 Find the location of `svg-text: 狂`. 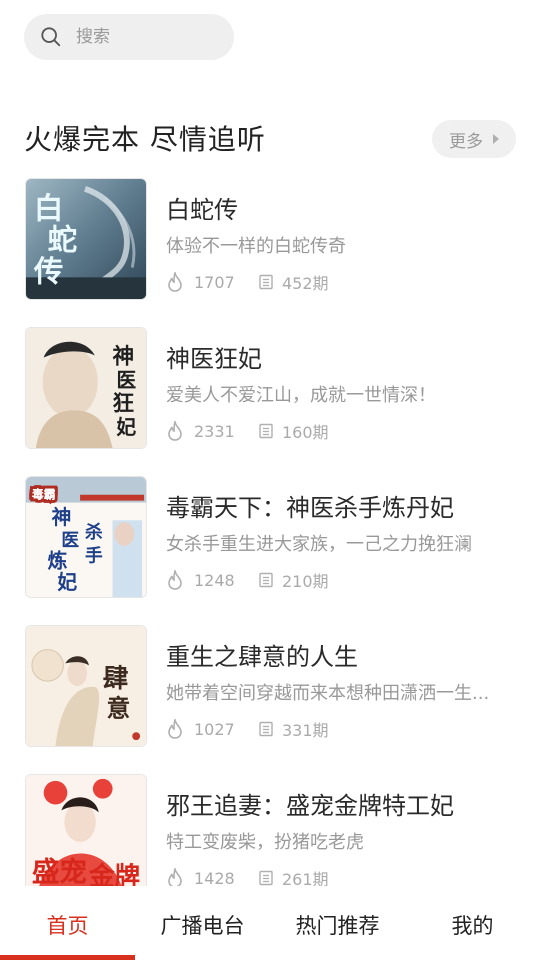

svg-text: 狂 is located at coordinates (124, 404).